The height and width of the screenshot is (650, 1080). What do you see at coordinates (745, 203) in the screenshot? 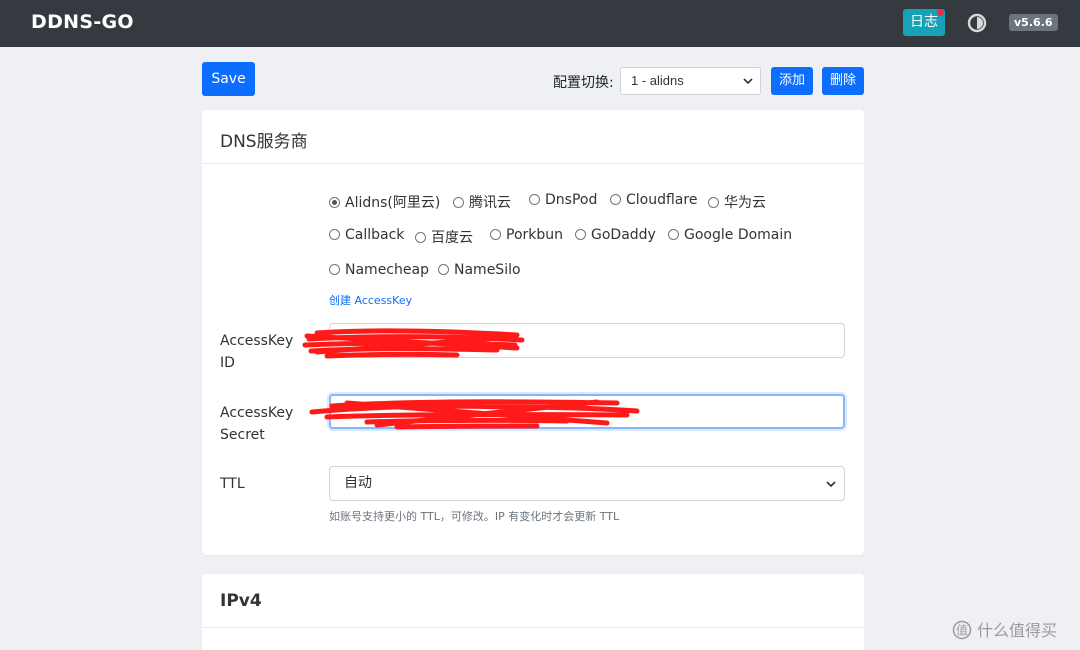
I see `radio-label: 华为云` at bounding box center [745, 203].